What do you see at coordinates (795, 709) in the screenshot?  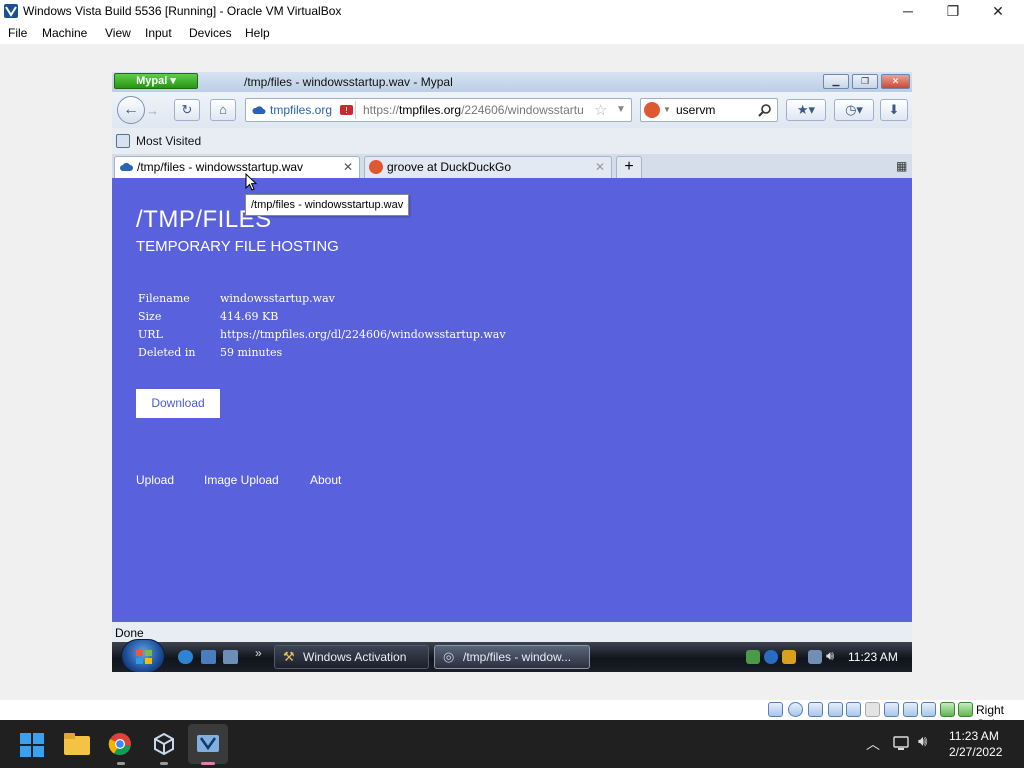 I see `optical-drive-status-icon` at bounding box center [795, 709].